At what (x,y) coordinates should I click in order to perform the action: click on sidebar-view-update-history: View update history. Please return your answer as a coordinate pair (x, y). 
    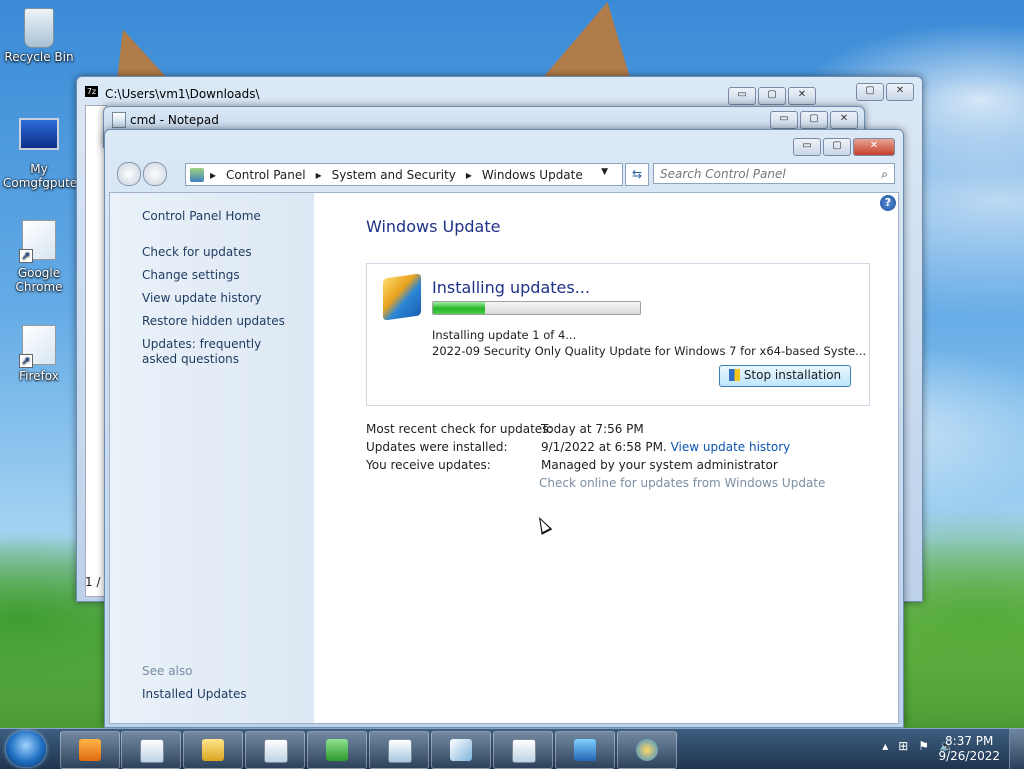
    Looking at the image, I should click on (202, 298).